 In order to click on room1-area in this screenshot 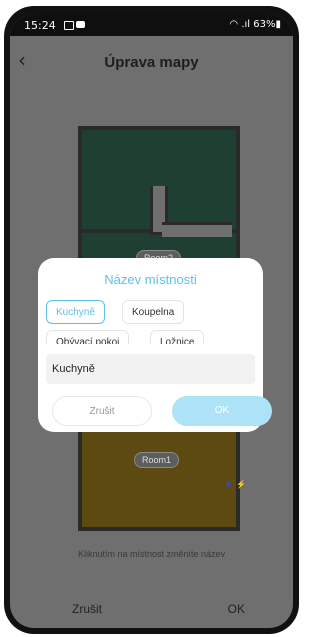, I will do `click(159, 479)`.